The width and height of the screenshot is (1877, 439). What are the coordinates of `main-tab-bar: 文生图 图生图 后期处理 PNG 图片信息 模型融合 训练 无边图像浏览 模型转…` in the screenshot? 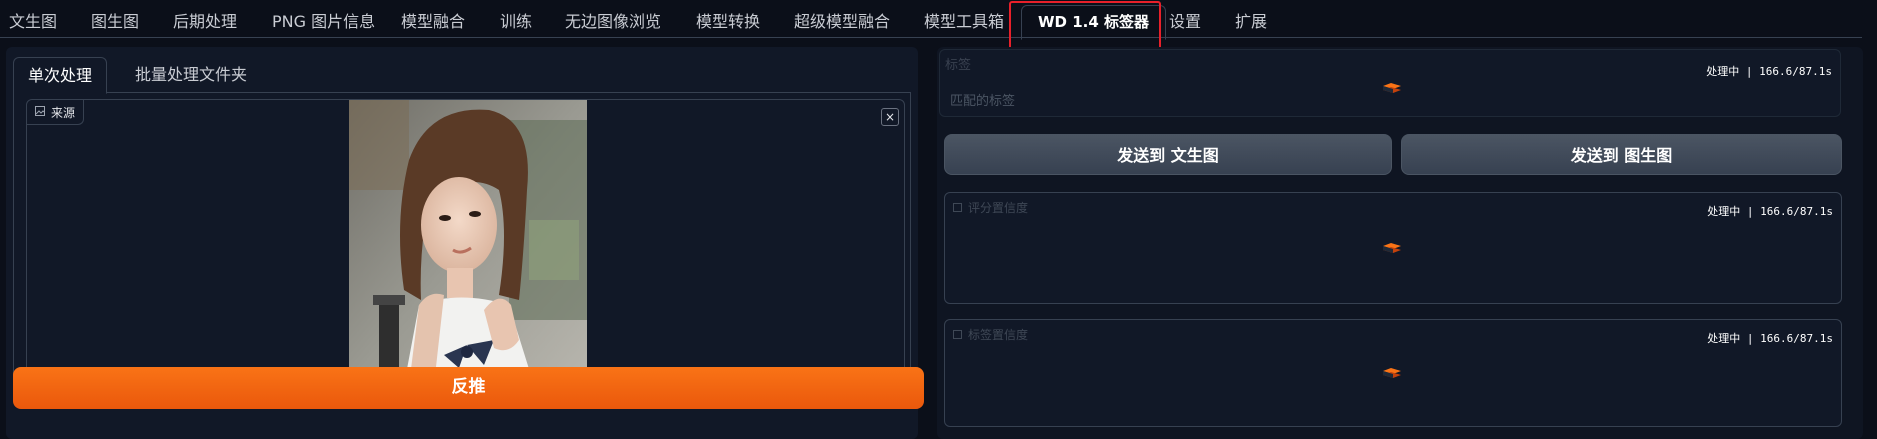 It's located at (938, 21).